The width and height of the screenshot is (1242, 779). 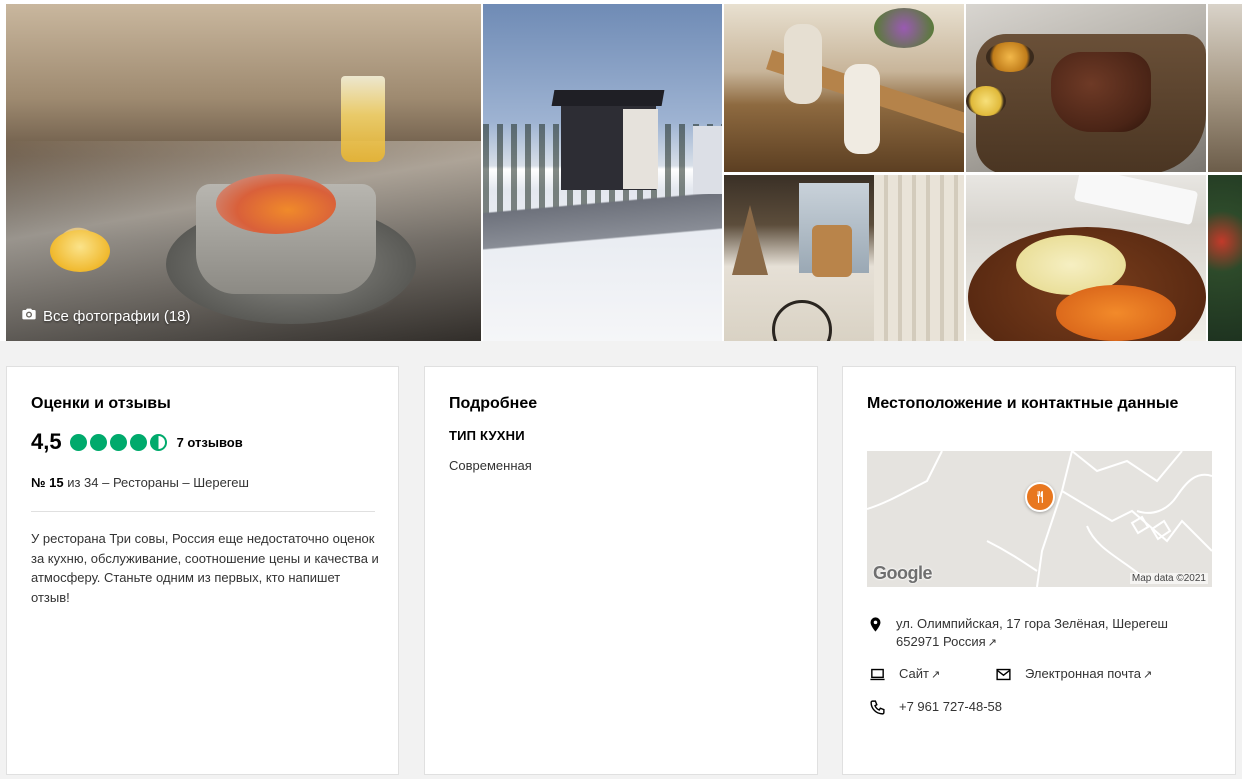 I want to click on photo-shape-building, so click(x=707, y=161).